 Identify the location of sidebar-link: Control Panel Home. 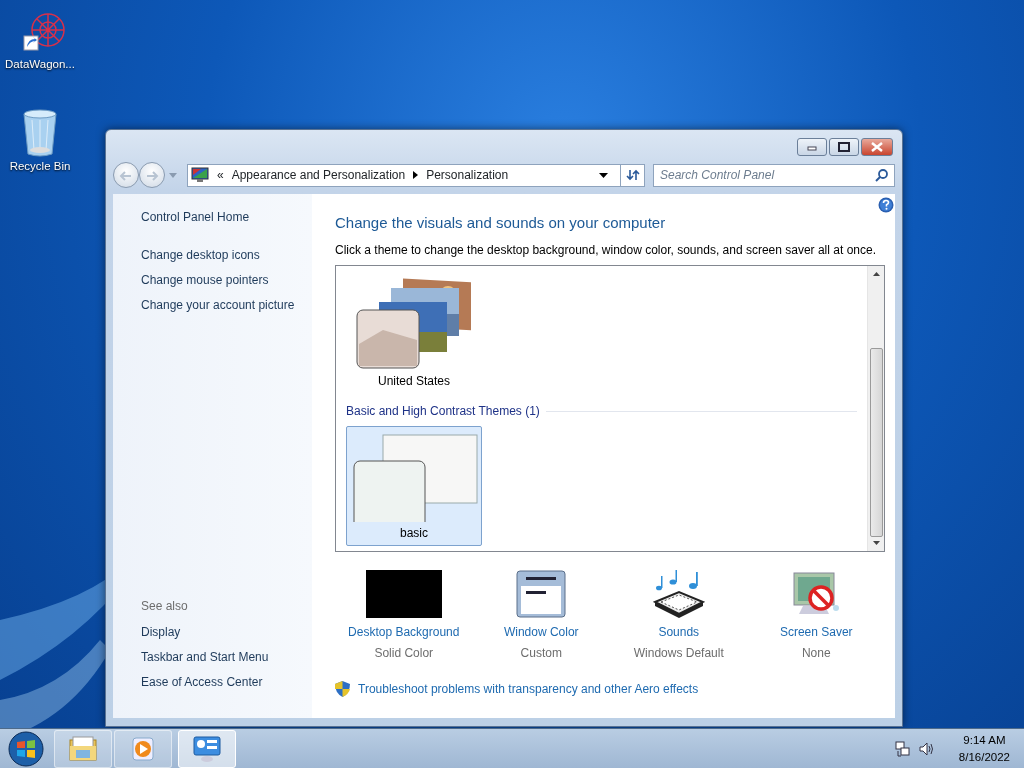
(226, 217).